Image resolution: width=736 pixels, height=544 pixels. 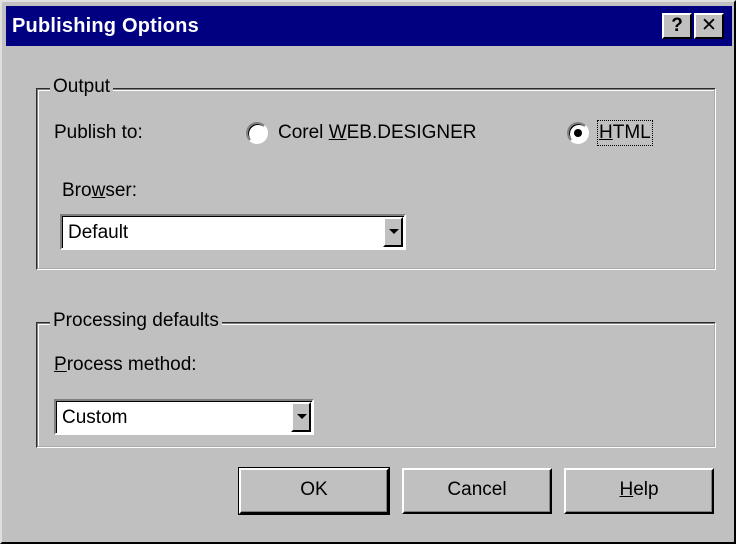 What do you see at coordinates (314, 491) in the screenshot?
I see `ok-button: OK` at bounding box center [314, 491].